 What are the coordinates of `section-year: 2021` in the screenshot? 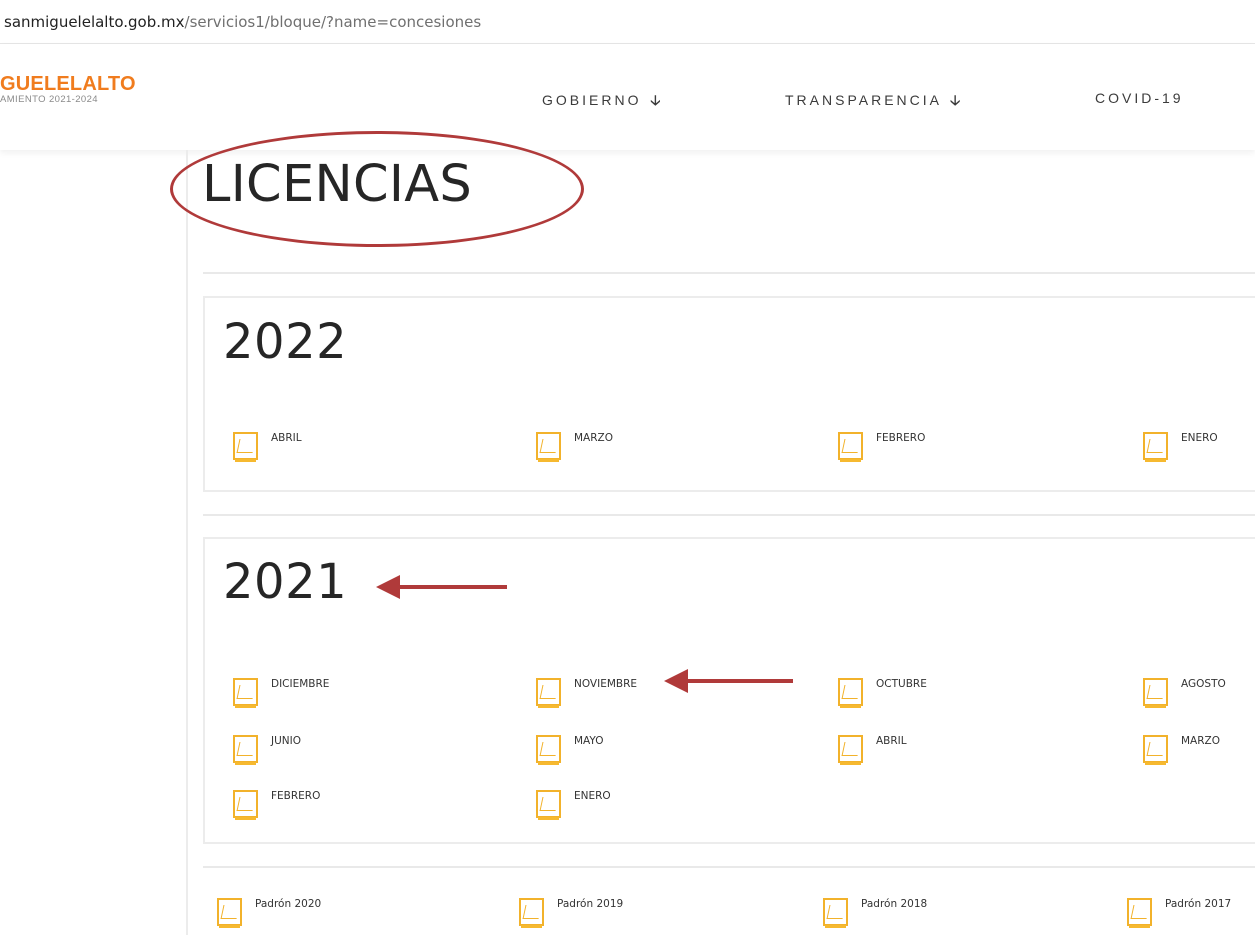 It's located at (285, 582).